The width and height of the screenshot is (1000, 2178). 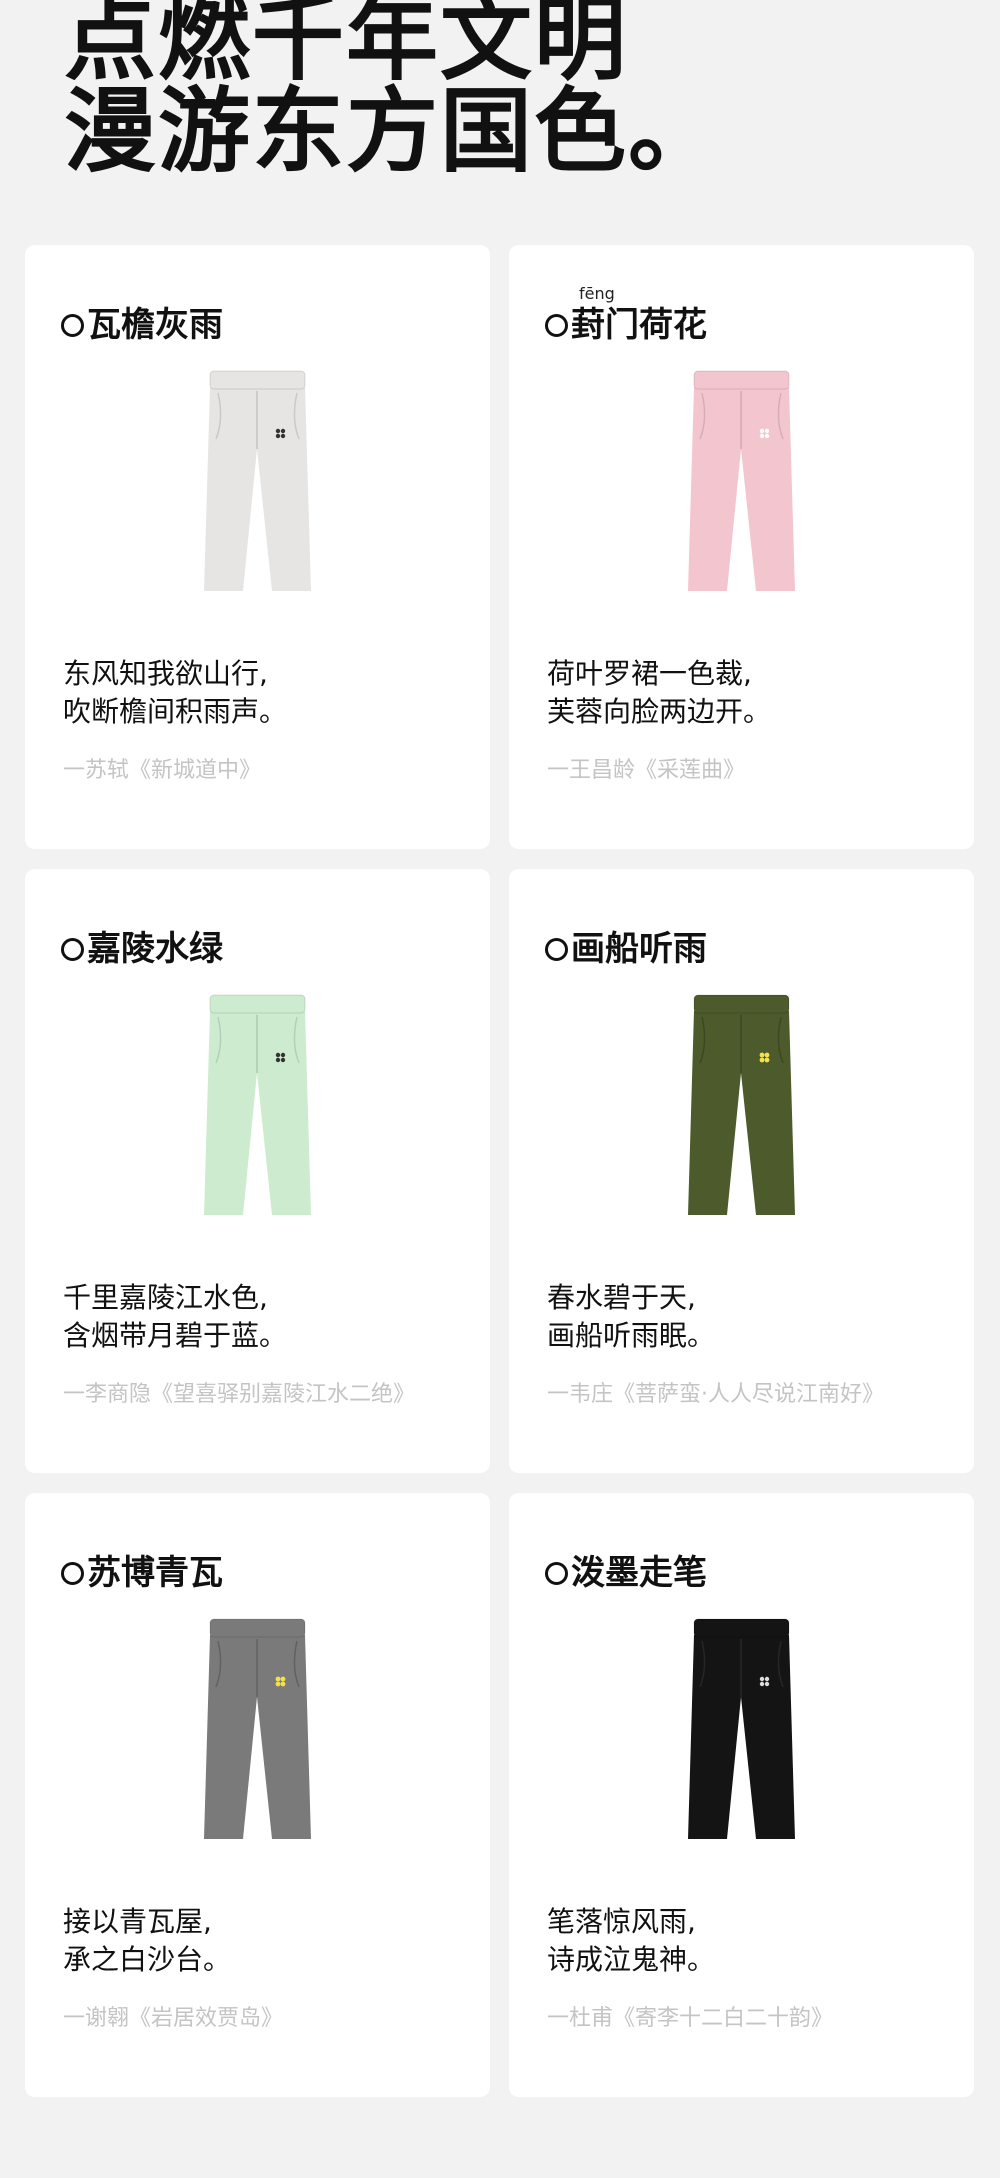 What do you see at coordinates (147, 1959) in the screenshot?
I see `poem-line-2: 承之白沙台。` at bounding box center [147, 1959].